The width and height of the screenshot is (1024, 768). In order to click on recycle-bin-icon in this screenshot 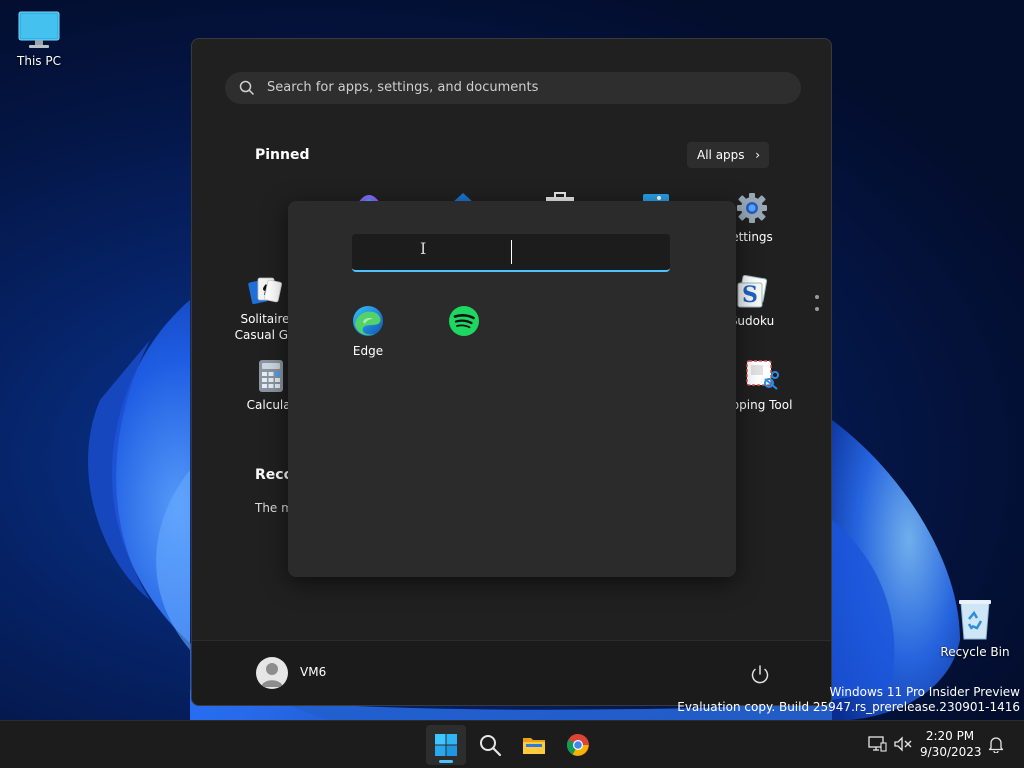, I will do `click(975, 620)`.